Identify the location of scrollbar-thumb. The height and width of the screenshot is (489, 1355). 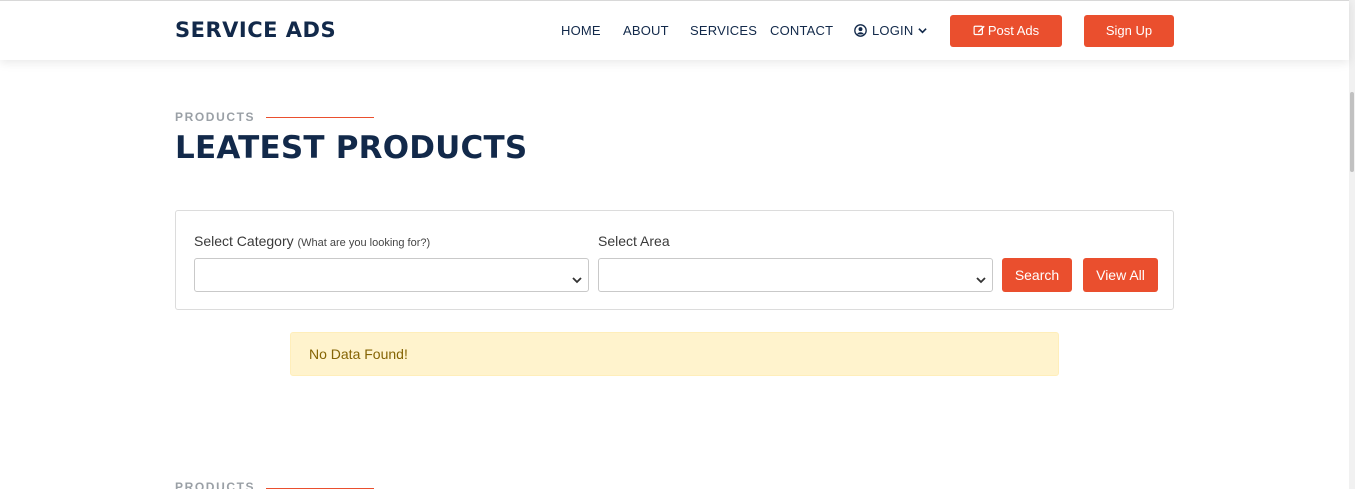
(1352, 132).